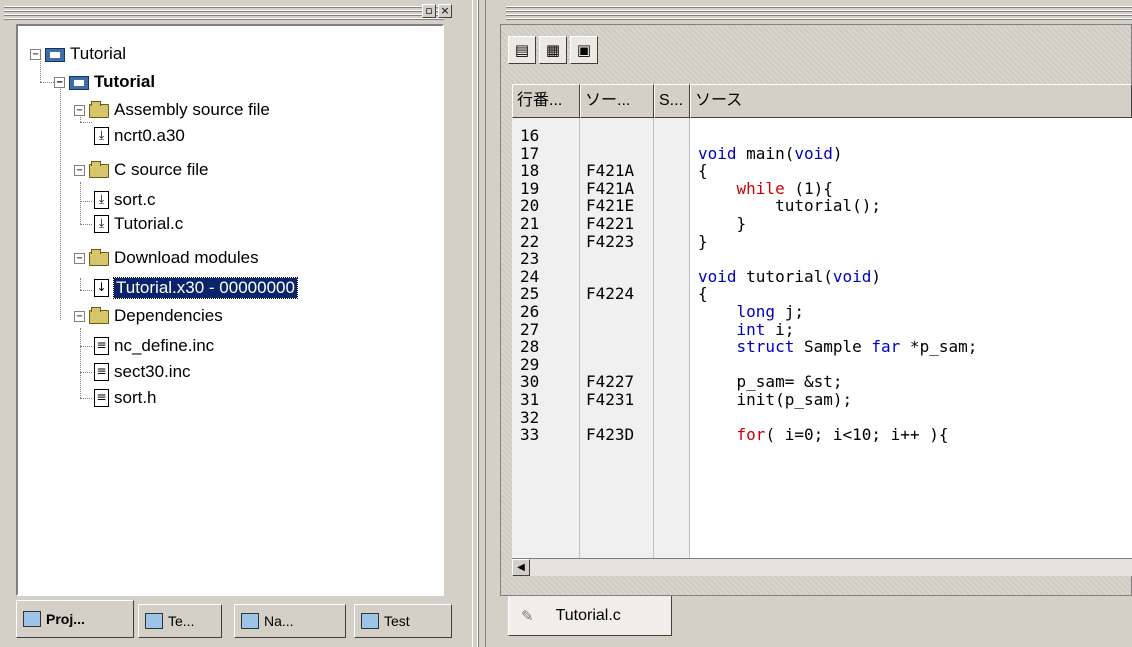 This screenshot has width=1132, height=647. Describe the element at coordinates (168, 315) in the screenshot. I see `tree-label: Dependencies` at that location.